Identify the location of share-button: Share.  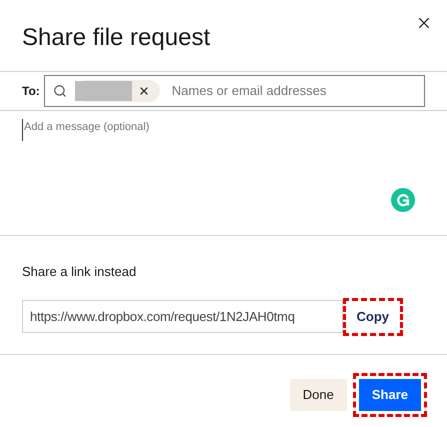
(389, 394).